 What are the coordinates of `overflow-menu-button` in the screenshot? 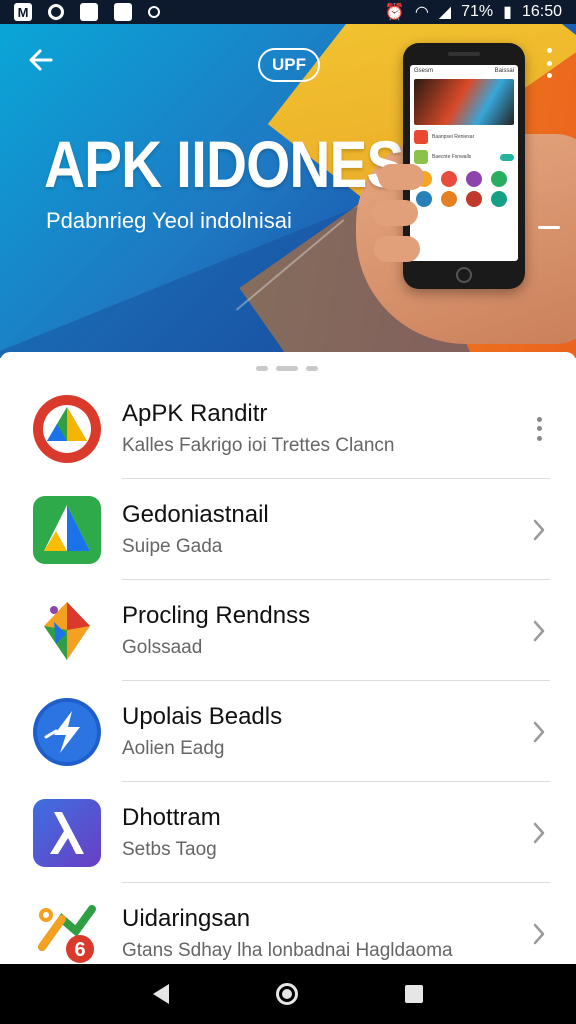 It's located at (549, 63).